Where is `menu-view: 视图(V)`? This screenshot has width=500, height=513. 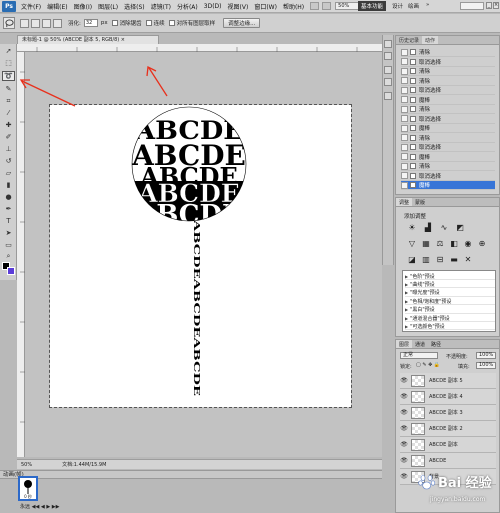
menu-view: 视图(V) is located at coordinates (238, 6).